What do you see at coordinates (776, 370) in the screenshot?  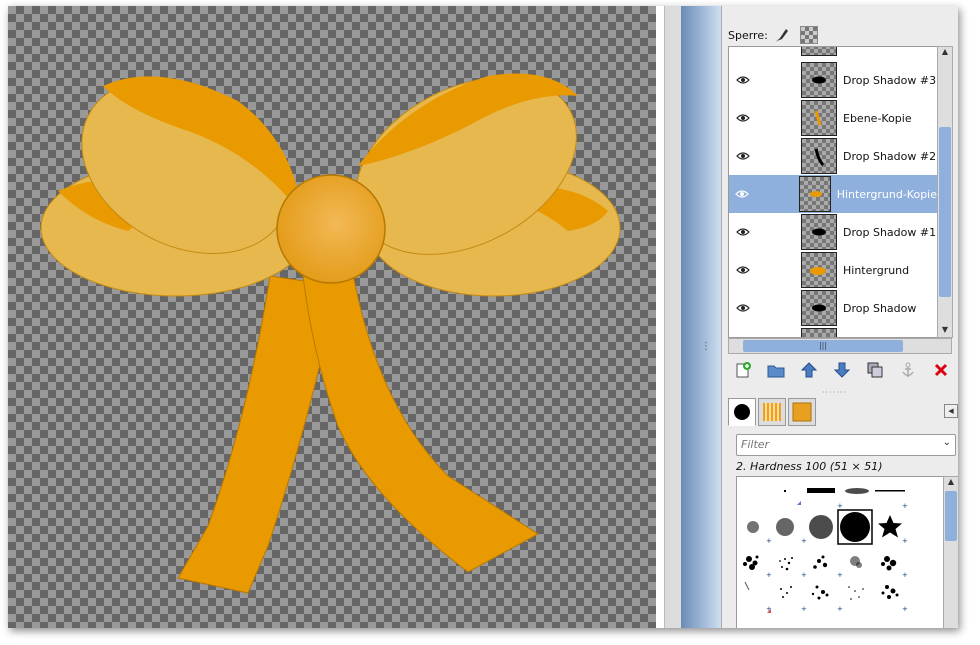 I see `new-group-icon` at bounding box center [776, 370].